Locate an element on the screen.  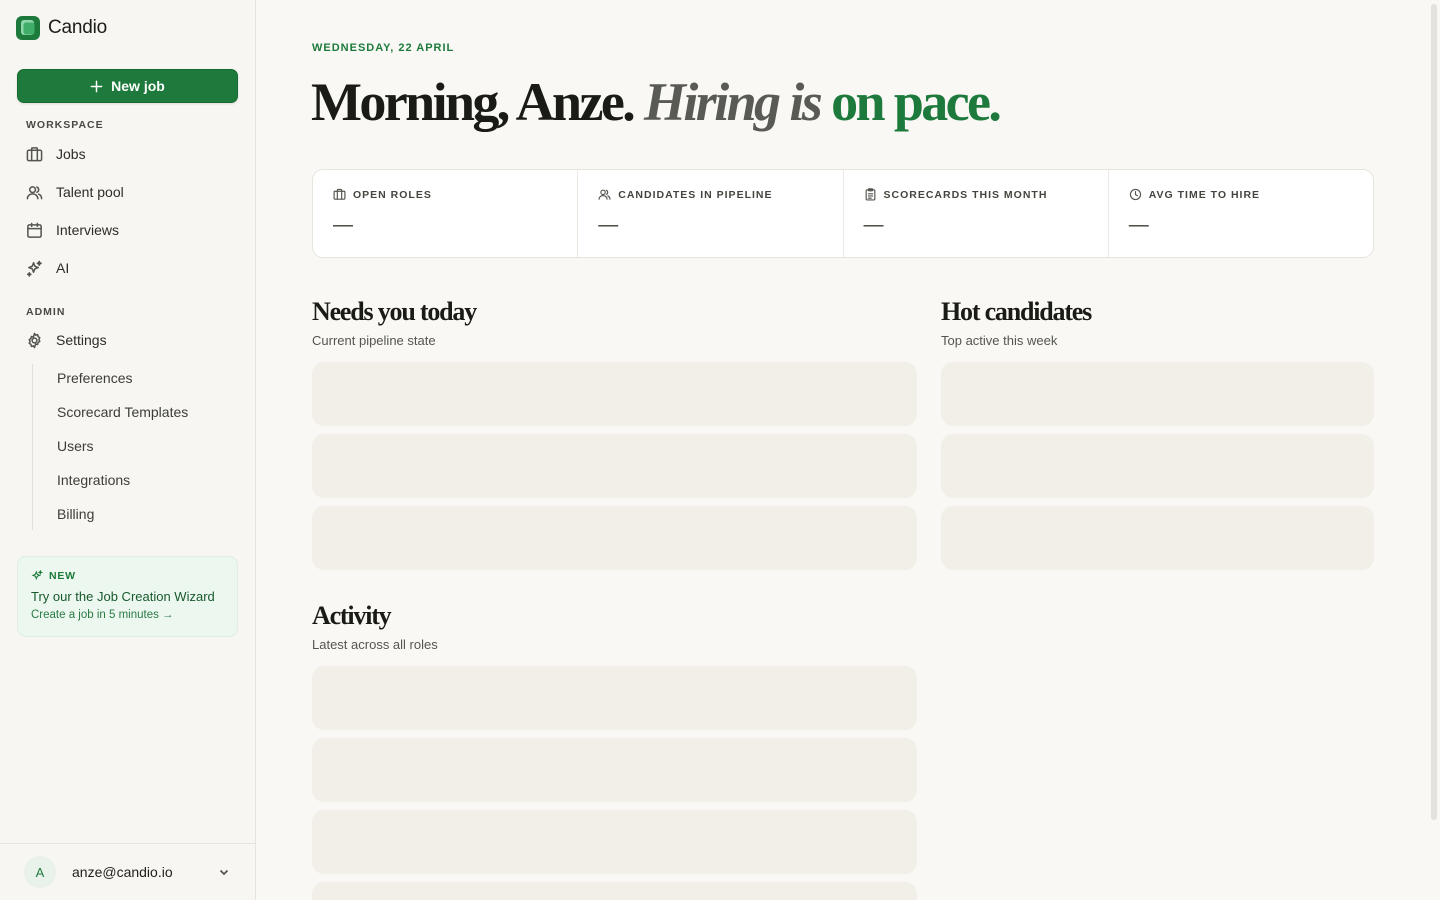
clock-icon is located at coordinates (1135, 194).